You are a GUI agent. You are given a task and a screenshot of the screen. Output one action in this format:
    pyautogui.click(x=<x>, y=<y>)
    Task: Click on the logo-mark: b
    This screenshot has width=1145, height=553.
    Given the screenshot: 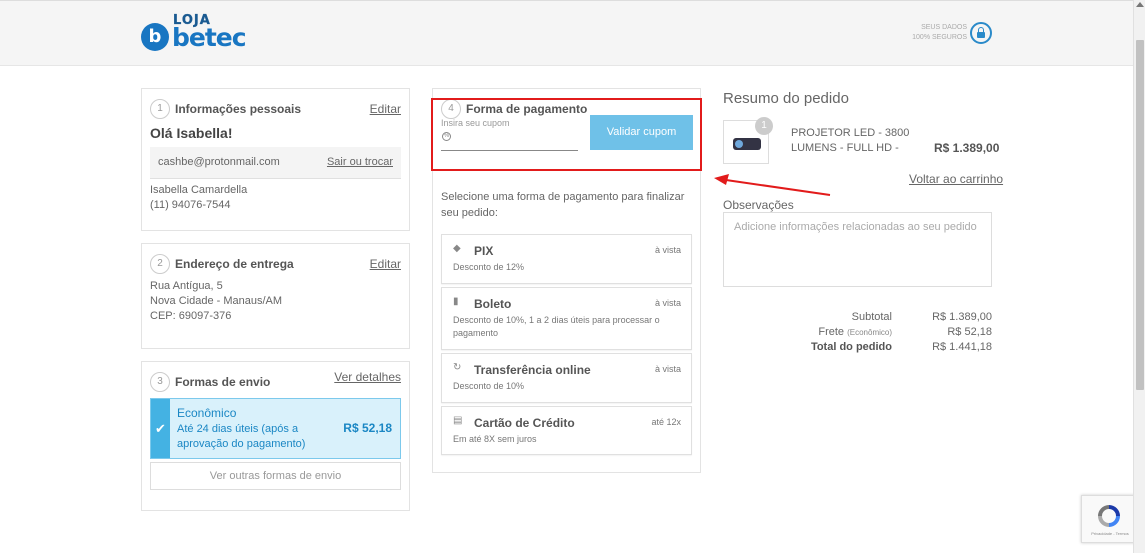 What is the action you would take?
    pyautogui.click(x=155, y=37)
    